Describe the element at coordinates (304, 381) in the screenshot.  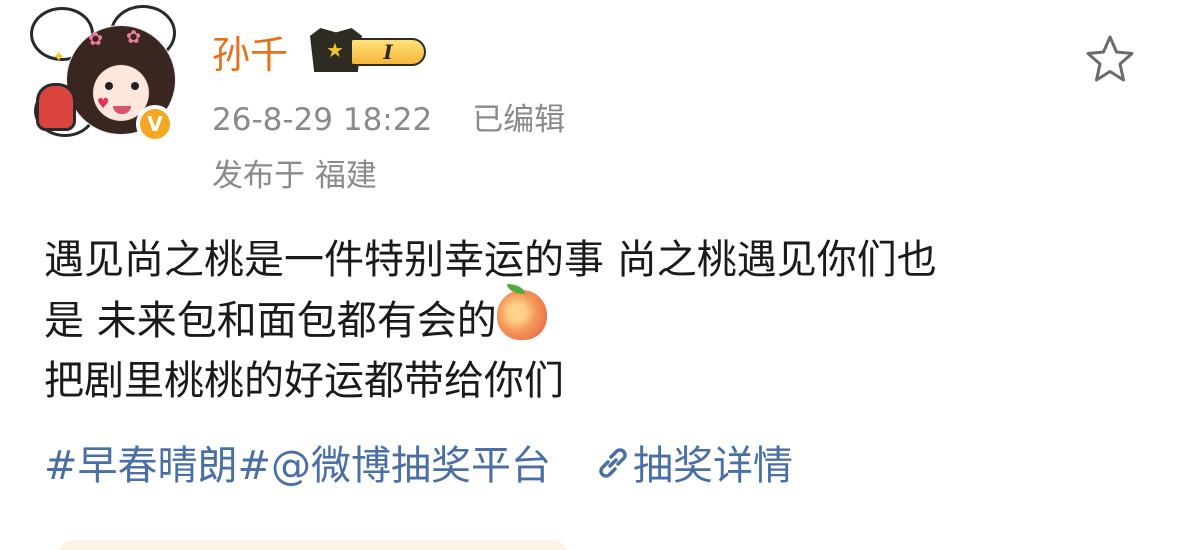
I see `content-line: 把剧里桃桃的好运都带给你们` at that location.